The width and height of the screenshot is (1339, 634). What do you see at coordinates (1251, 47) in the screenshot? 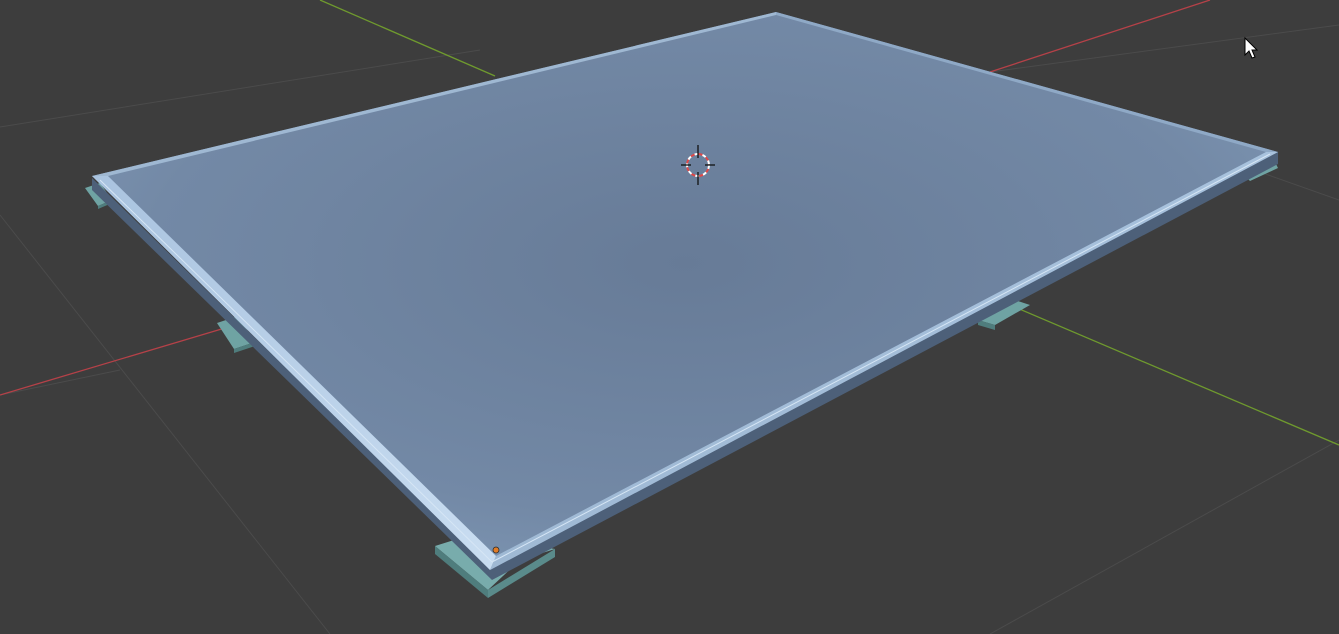
I see `mouse-pointer-icon` at bounding box center [1251, 47].